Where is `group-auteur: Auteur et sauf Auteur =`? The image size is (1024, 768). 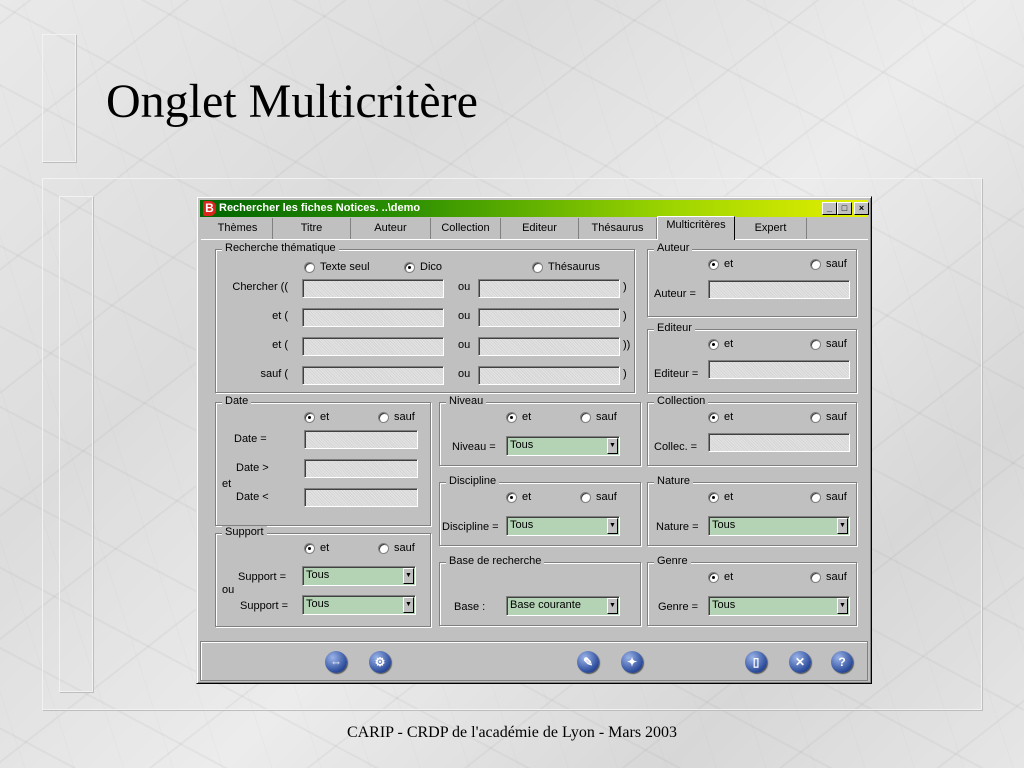 group-auteur: Auteur et sauf Auteur = is located at coordinates (752, 279).